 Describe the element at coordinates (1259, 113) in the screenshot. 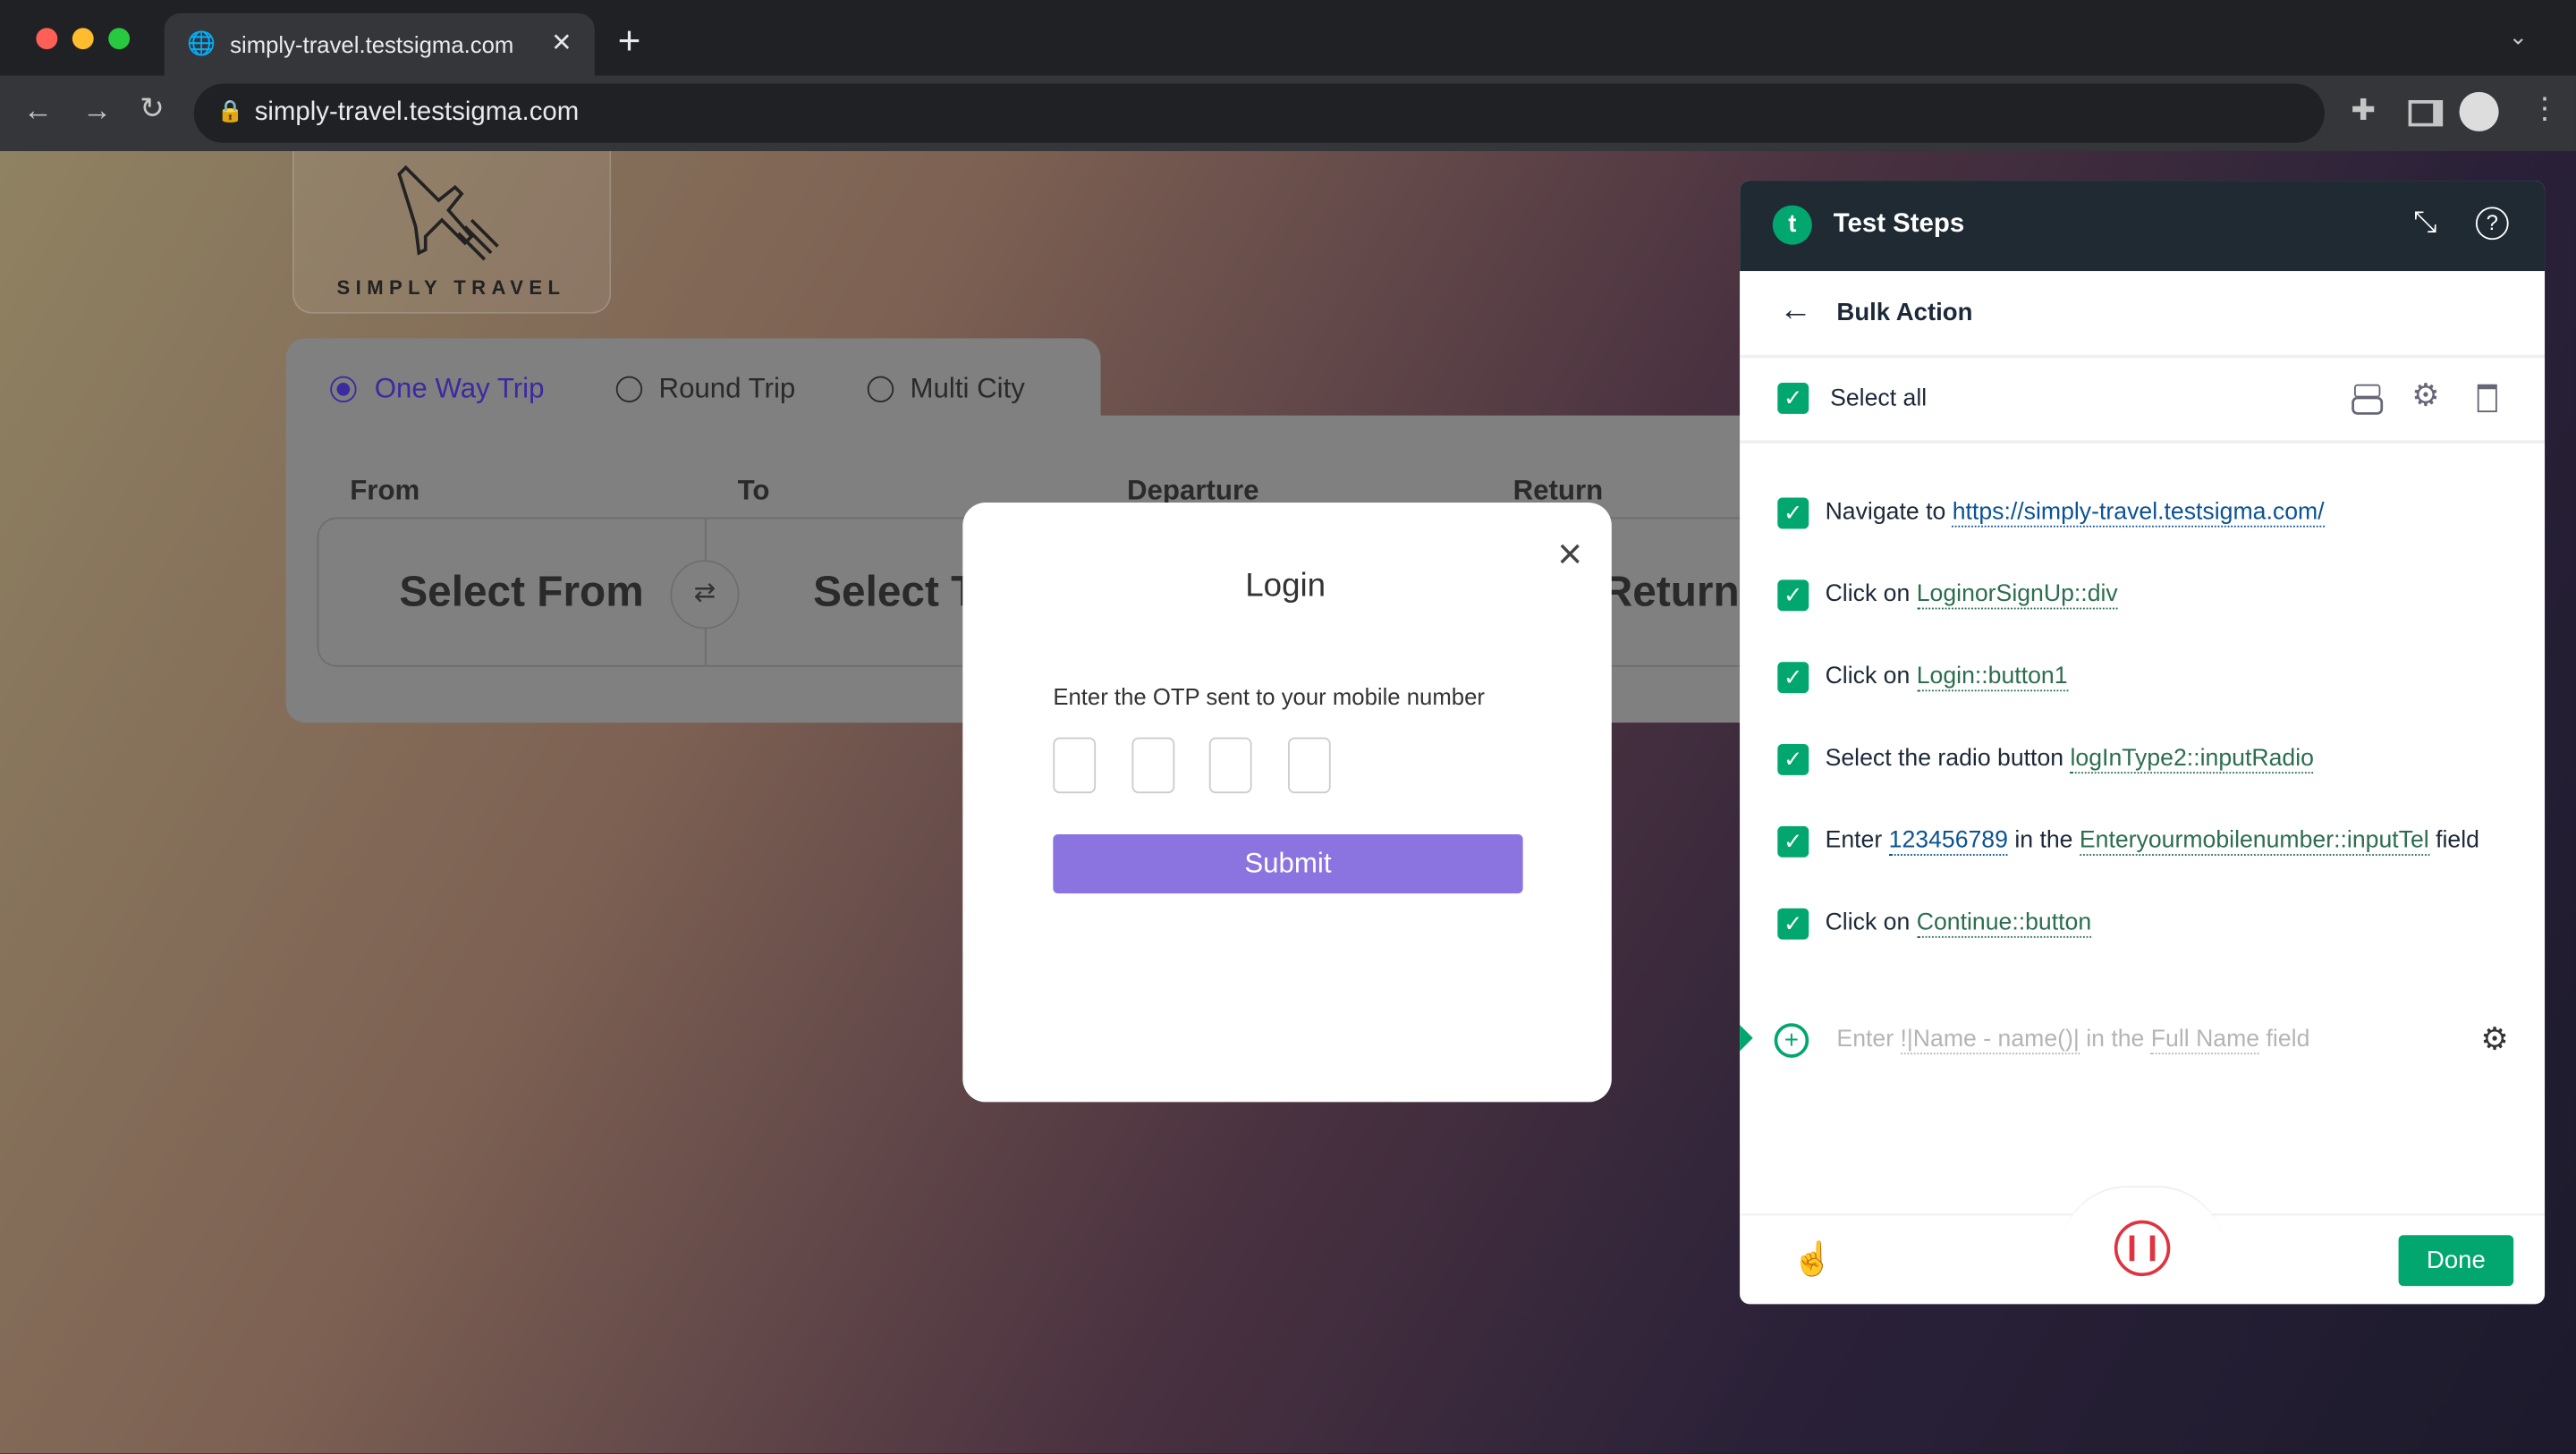

I see `address-bar: 🔒 simply-travel.testsigma.com` at that location.